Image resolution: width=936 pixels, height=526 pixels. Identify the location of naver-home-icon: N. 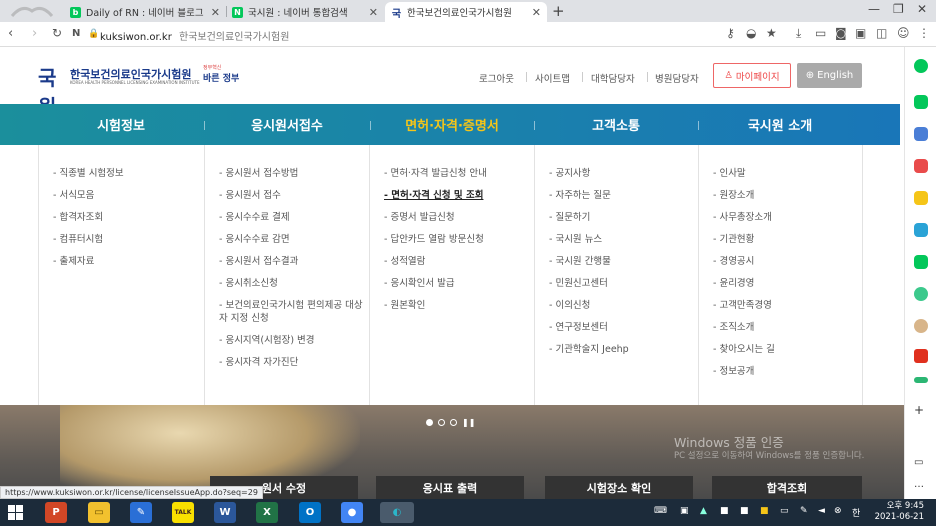
(76, 33).